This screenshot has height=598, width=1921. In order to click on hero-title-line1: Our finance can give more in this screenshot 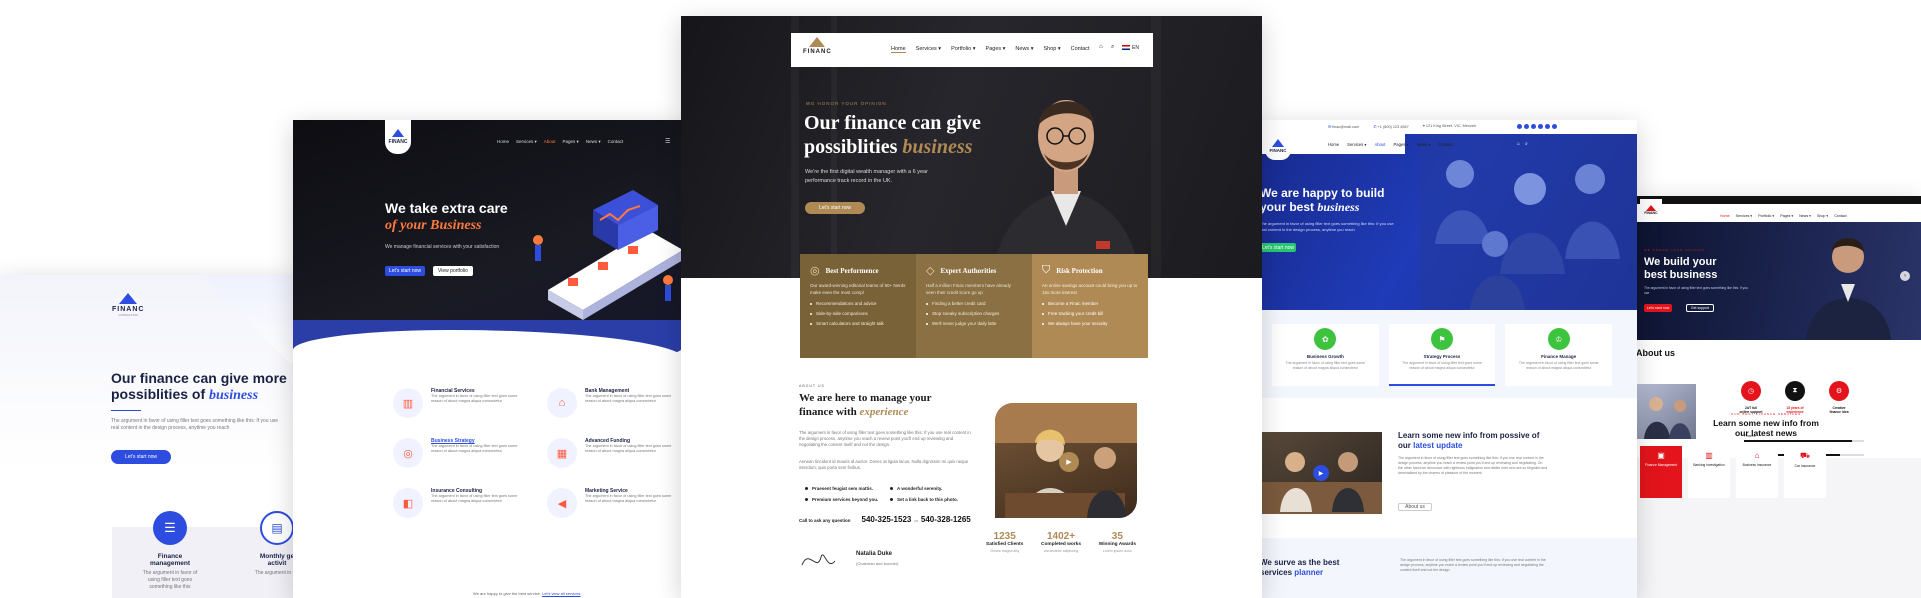, I will do `click(199, 378)`.